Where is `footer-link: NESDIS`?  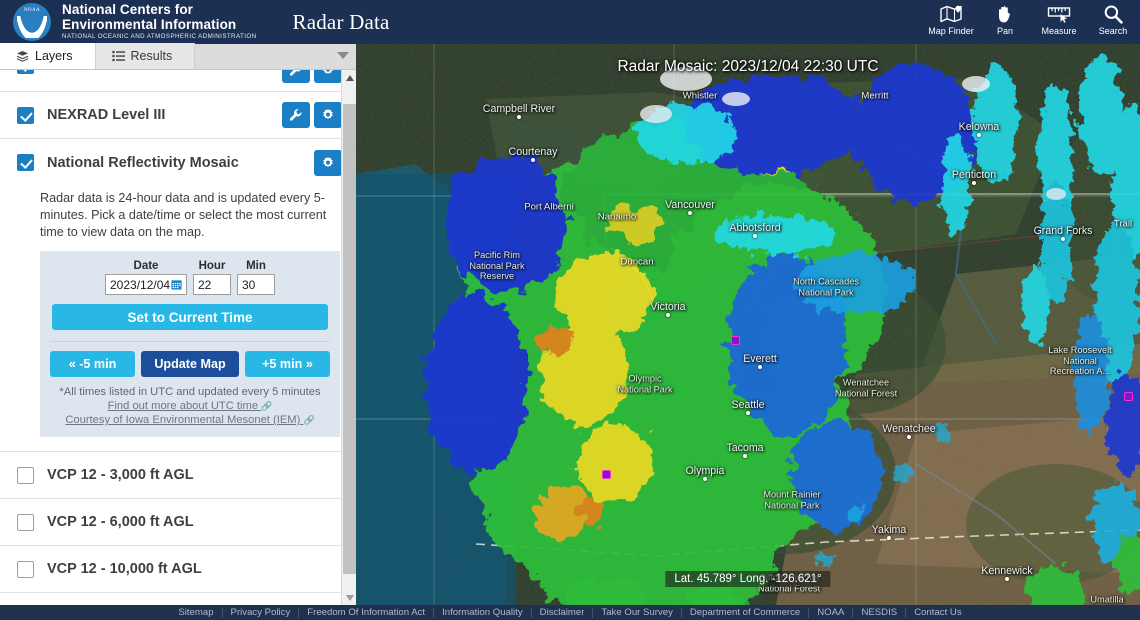
footer-link: NESDIS is located at coordinates (880, 612).